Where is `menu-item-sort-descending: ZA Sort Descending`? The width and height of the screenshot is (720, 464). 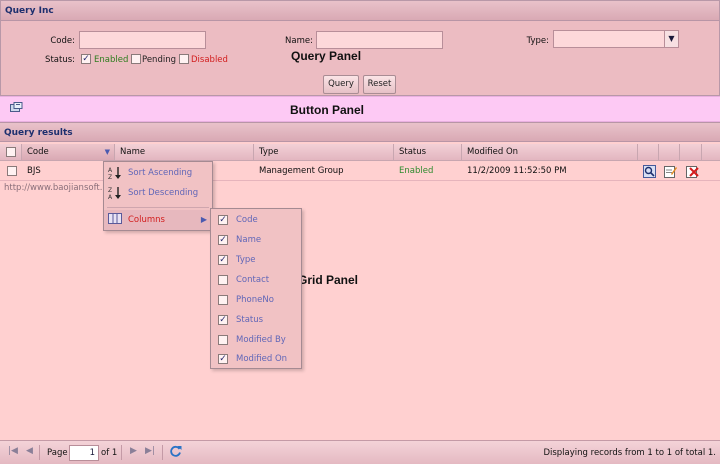
menu-item-sort-descending: ZA Sort Descending is located at coordinates (158, 193).